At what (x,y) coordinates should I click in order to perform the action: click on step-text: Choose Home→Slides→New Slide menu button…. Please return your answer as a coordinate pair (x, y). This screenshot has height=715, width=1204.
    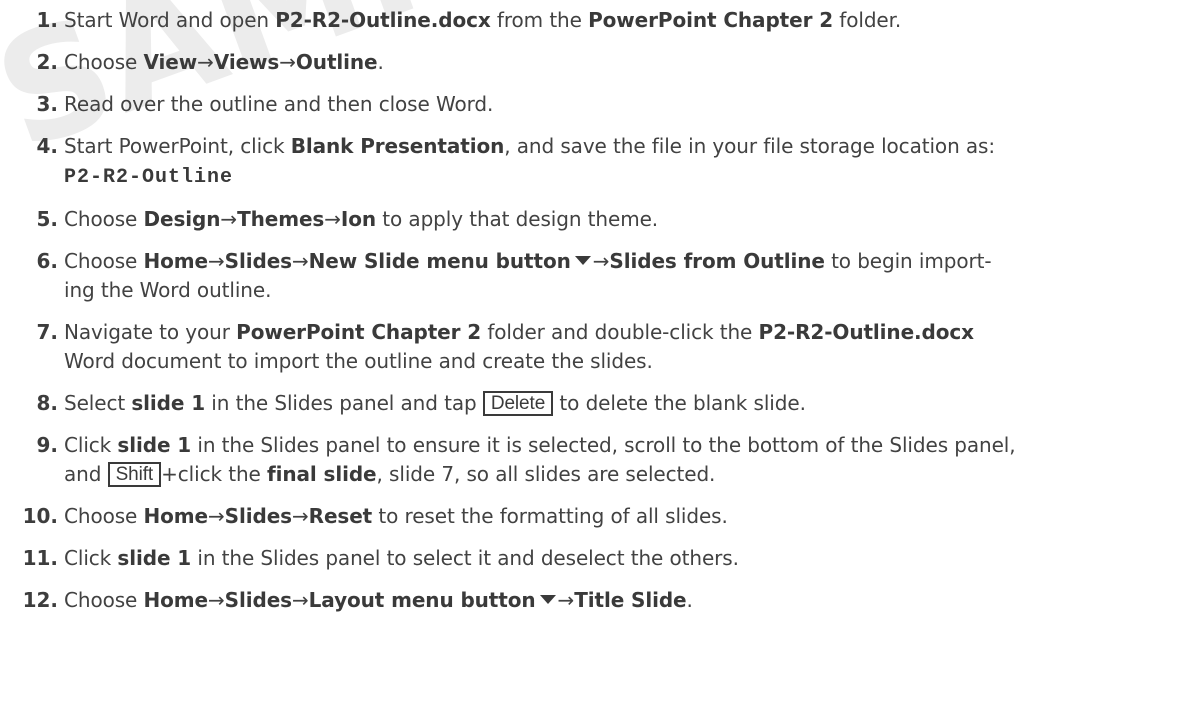
    Looking at the image, I should click on (634, 276).